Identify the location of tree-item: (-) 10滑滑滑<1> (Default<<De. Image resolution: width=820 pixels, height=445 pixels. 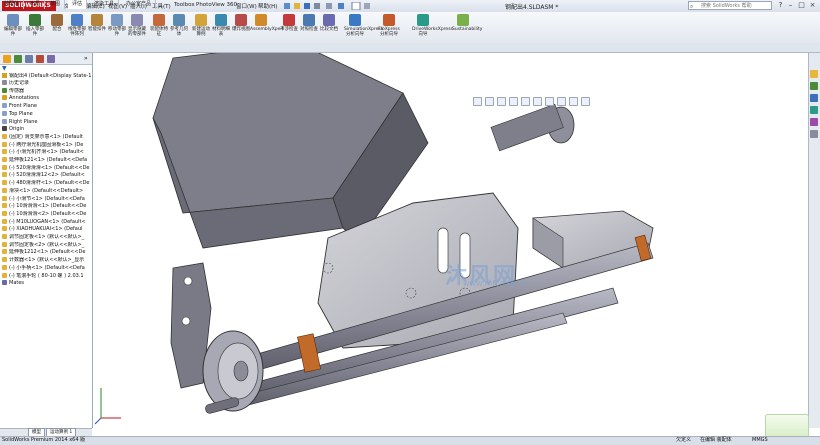
(48, 206).